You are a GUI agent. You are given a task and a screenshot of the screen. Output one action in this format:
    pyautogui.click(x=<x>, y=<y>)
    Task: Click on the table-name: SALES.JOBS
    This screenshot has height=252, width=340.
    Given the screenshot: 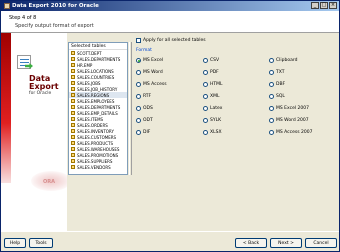 What is the action you would take?
    pyautogui.click(x=89, y=83)
    